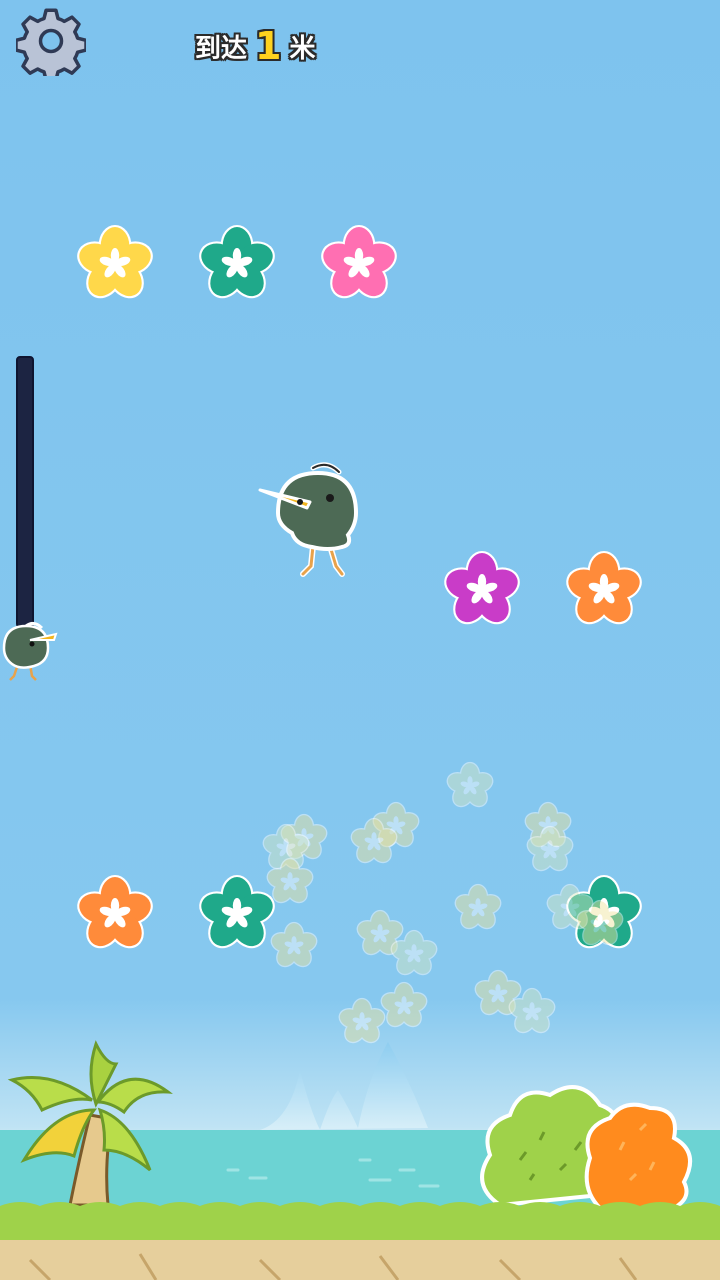 Image resolution: width=720 pixels, height=1280 pixels. Describe the element at coordinates (115, 261) in the screenshot. I see `flower-yellow` at that location.